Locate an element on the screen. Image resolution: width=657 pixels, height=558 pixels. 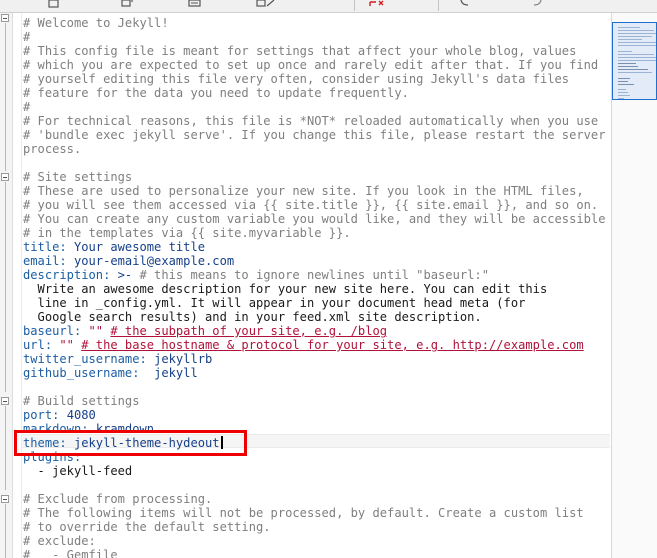
code-line-port: port: 4080 is located at coordinates (59, 415).